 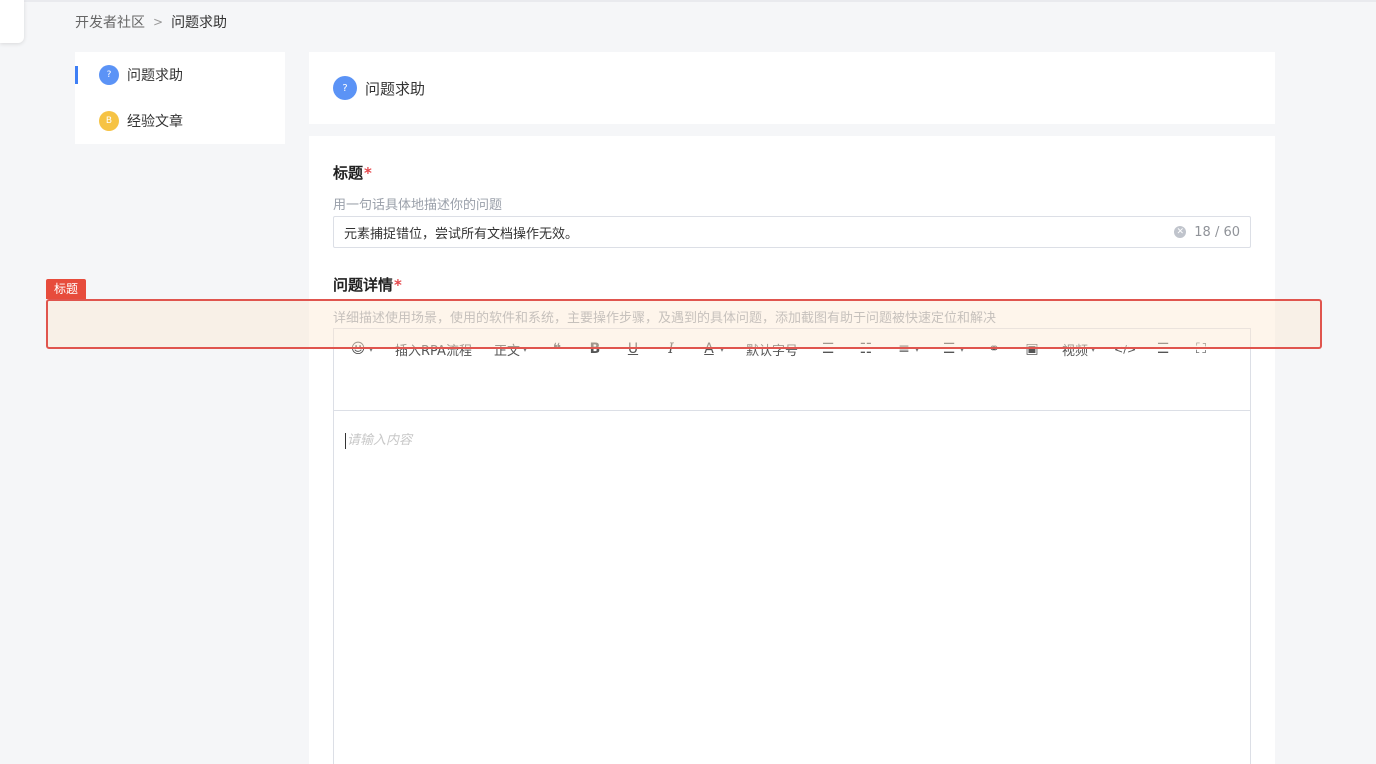 I want to click on detail-label: 问题详情*, so click(x=367, y=284).